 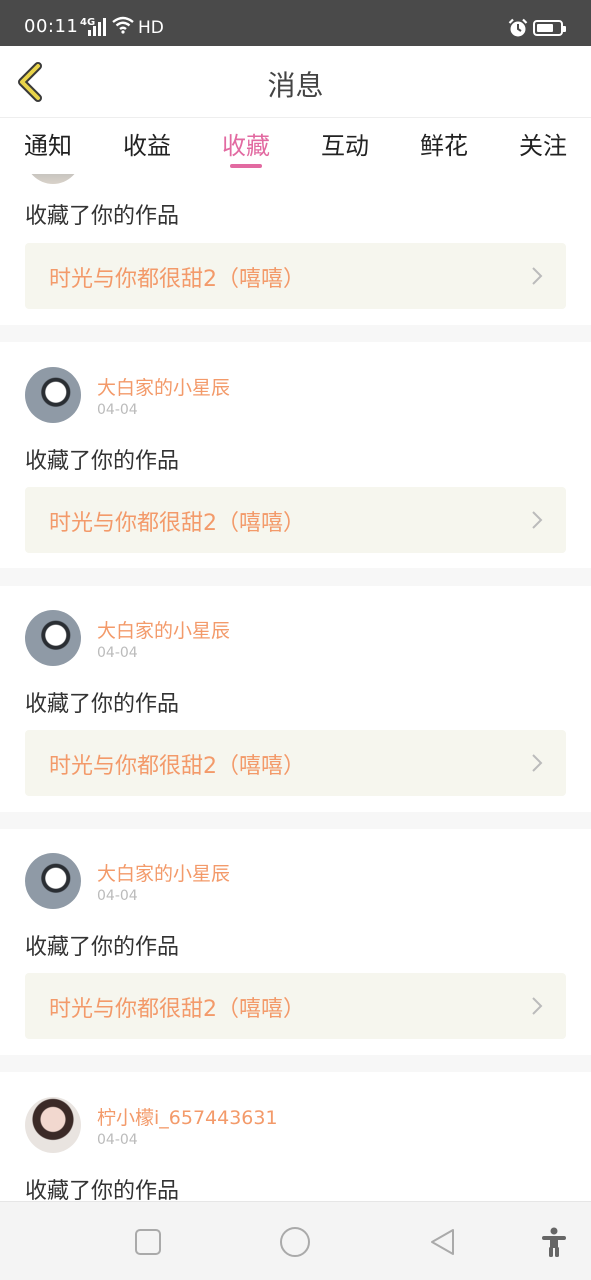 I want to click on list-item: 收藏了你的作品 时光与你都很甜2（嘻嘻）, so click(x=295, y=249).